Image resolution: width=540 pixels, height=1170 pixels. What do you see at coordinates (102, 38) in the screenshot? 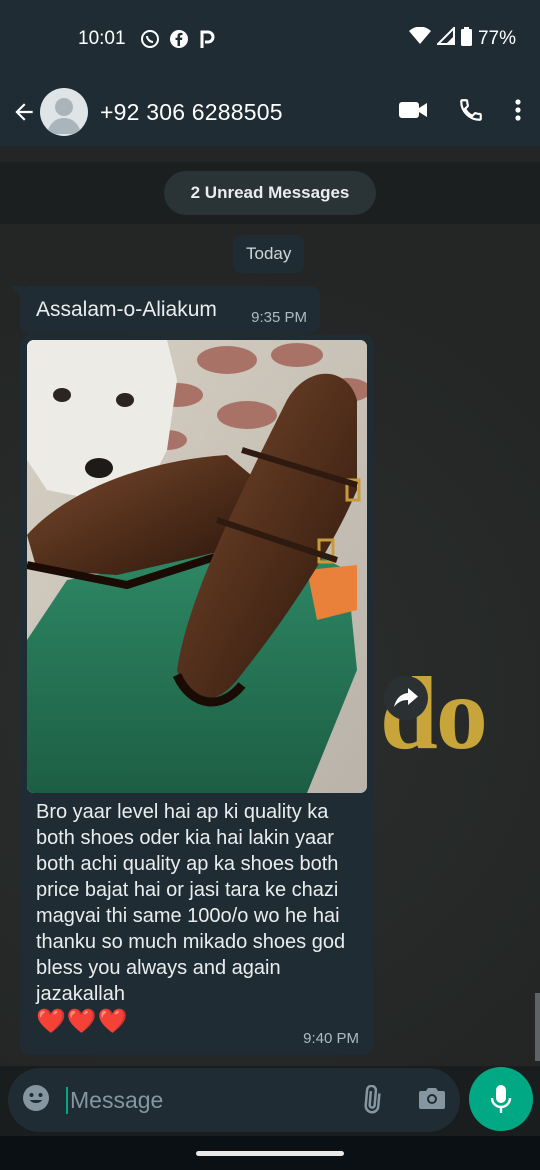
I see `status-time: 10:01` at bounding box center [102, 38].